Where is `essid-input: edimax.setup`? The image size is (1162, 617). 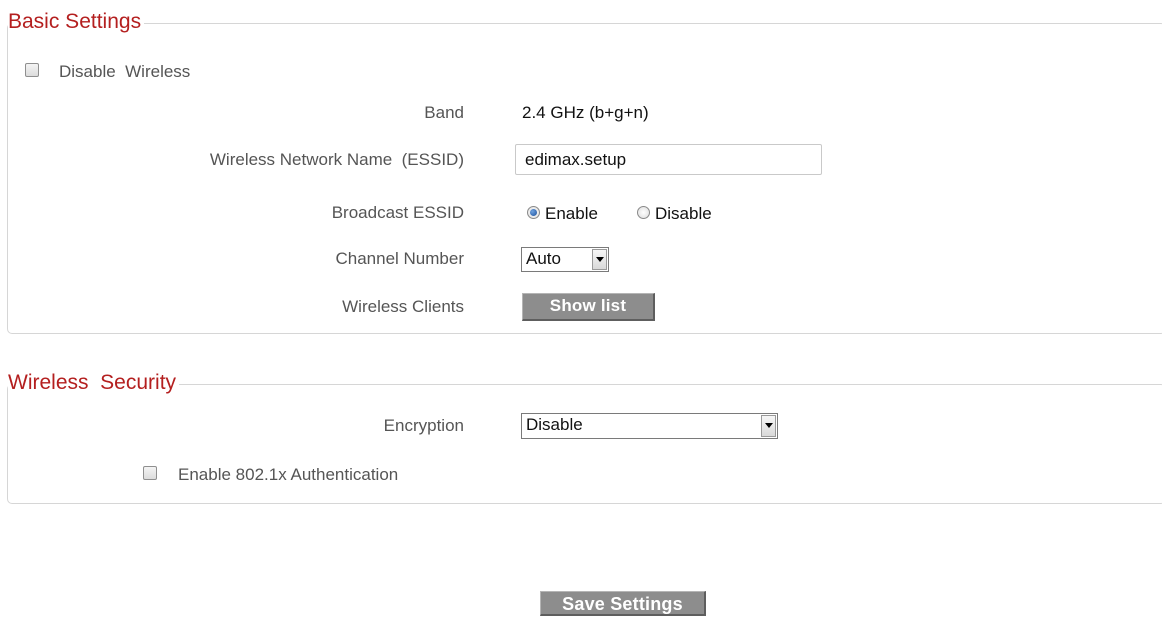
essid-input: edimax.setup is located at coordinates (668, 159).